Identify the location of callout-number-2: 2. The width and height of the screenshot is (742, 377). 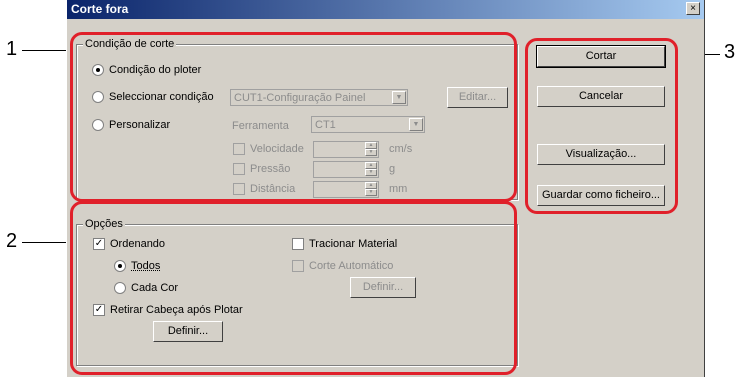
(12, 241).